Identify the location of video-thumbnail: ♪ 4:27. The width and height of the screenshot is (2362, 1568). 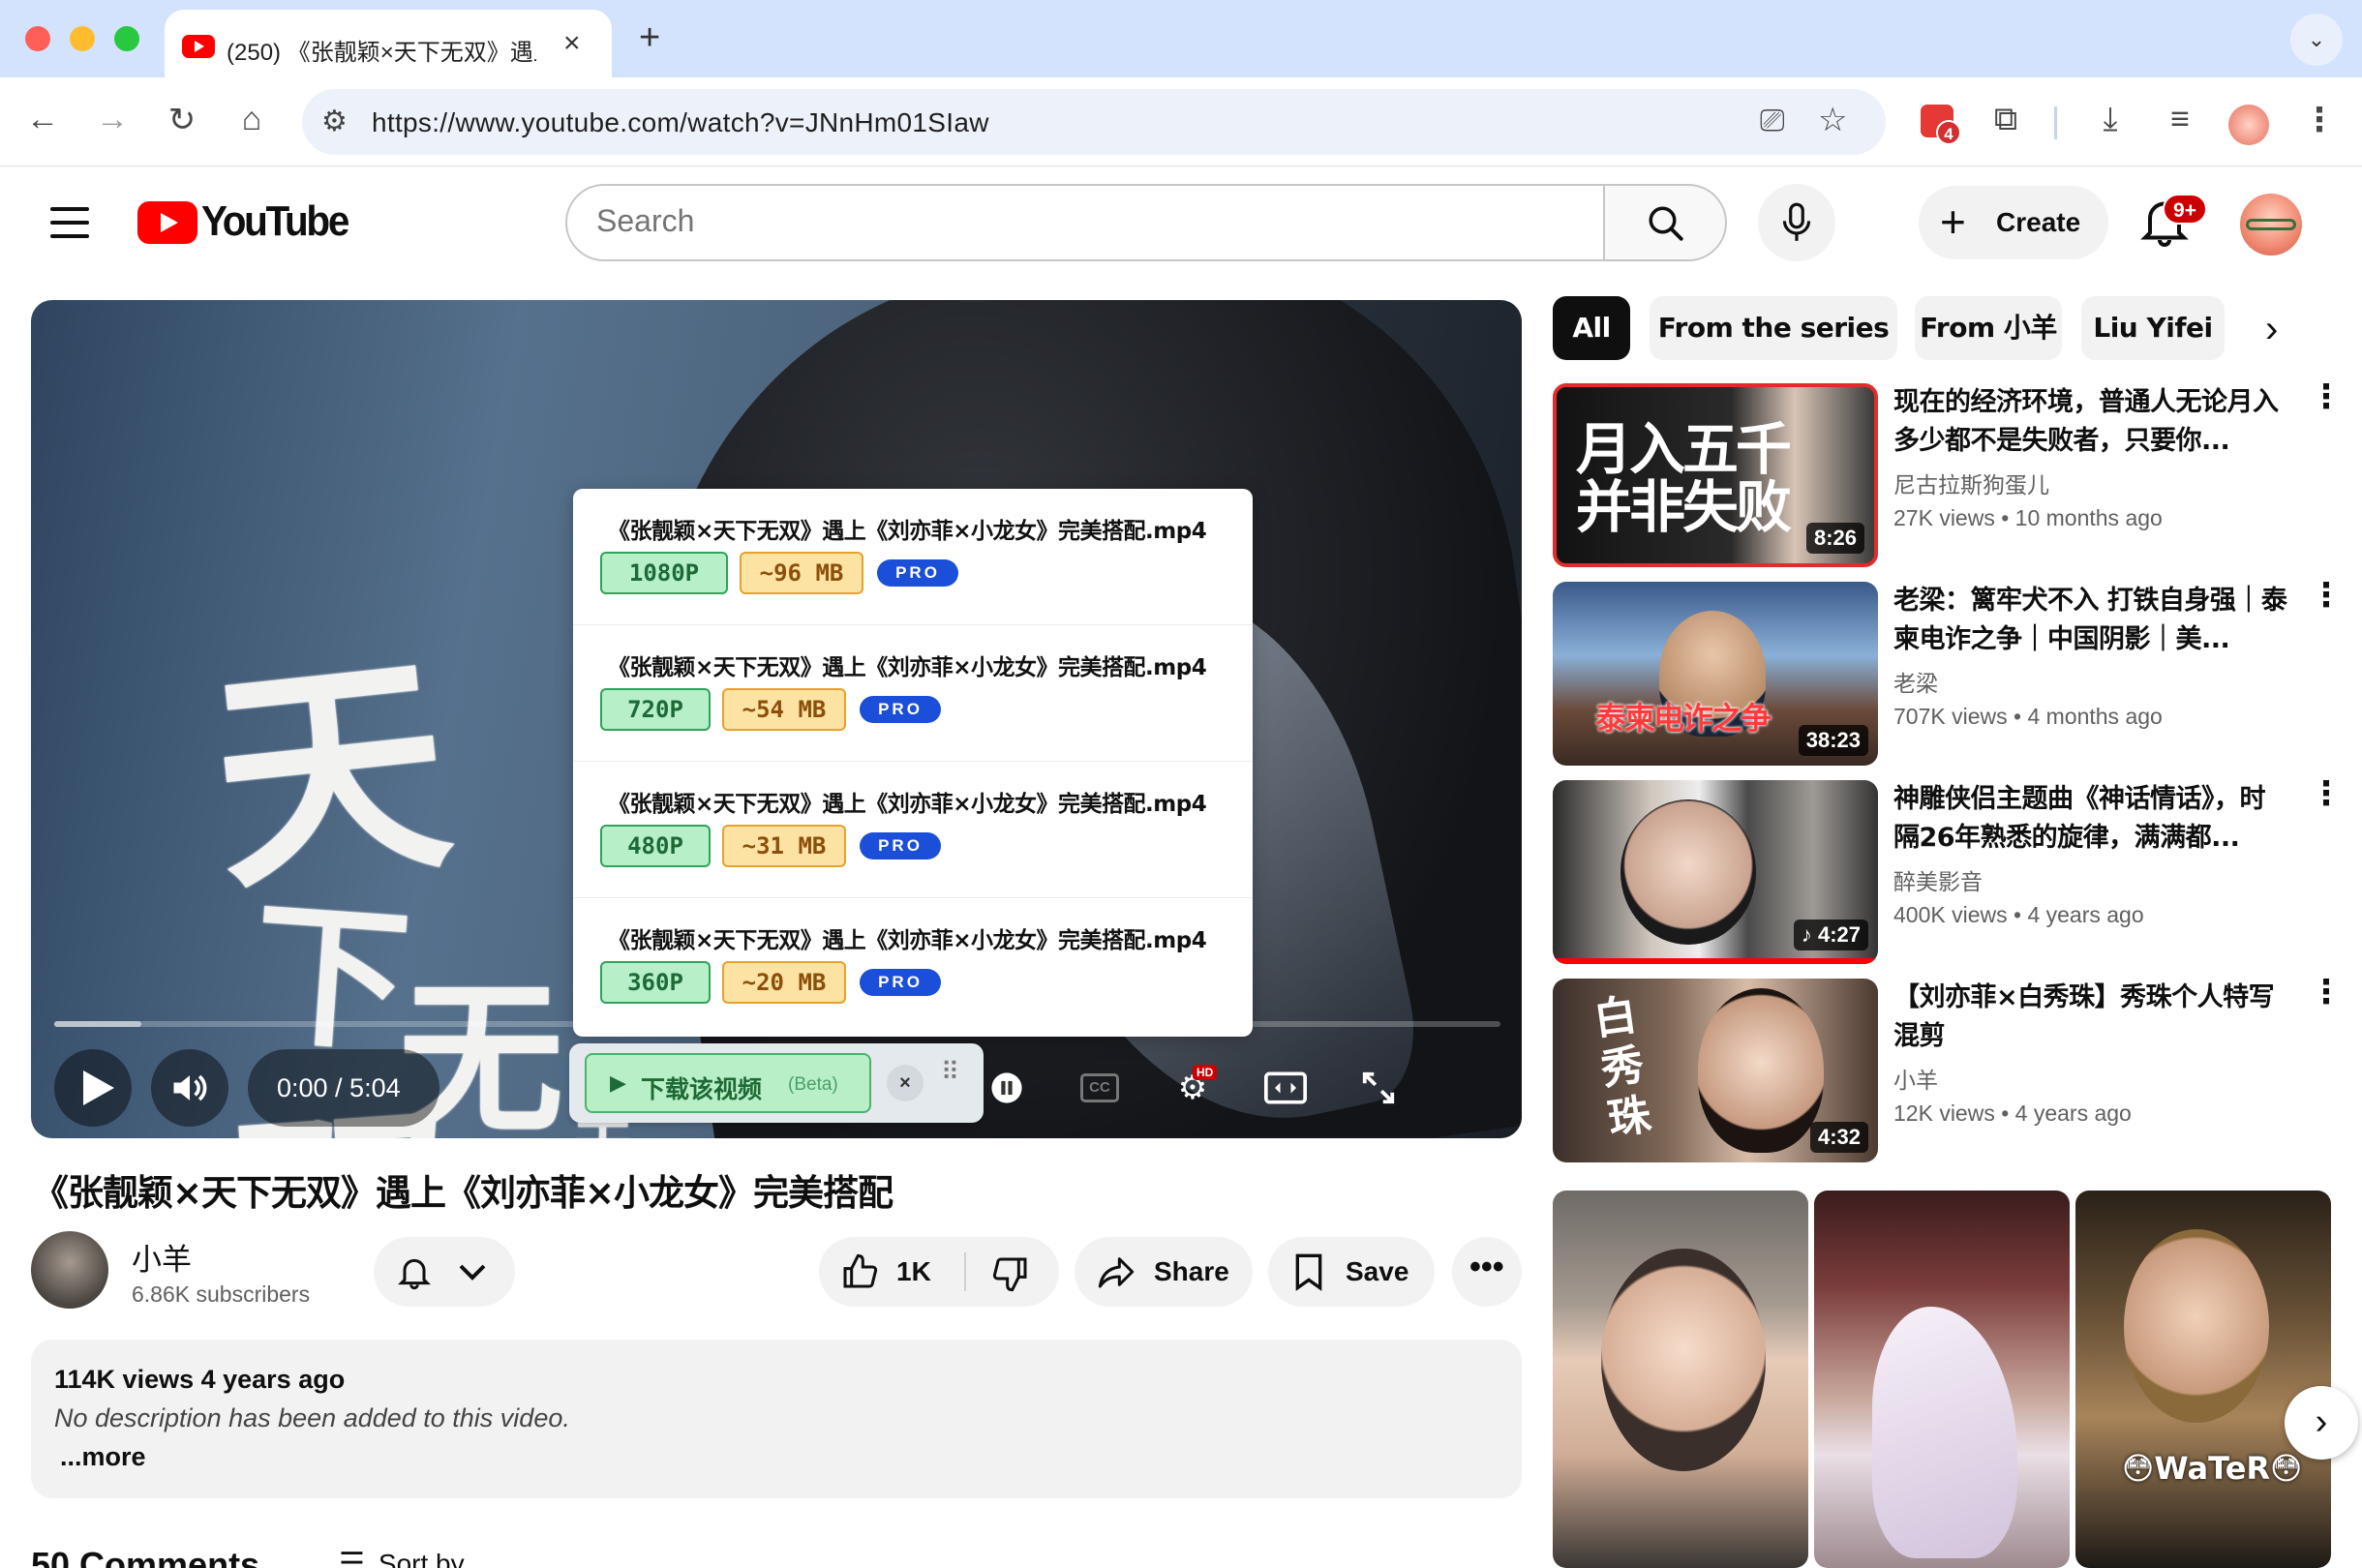
(1715, 872).